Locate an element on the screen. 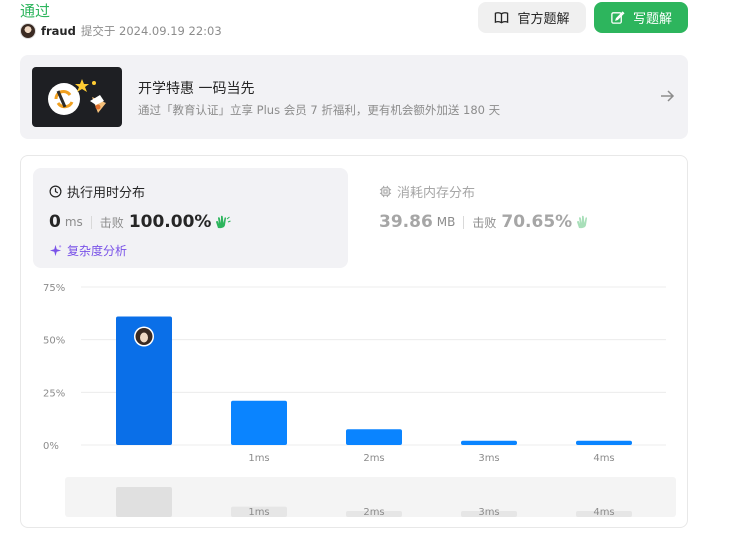 This screenshot has width=749, height=539. submission-status: 通过 is located at coordinates (35, 11).